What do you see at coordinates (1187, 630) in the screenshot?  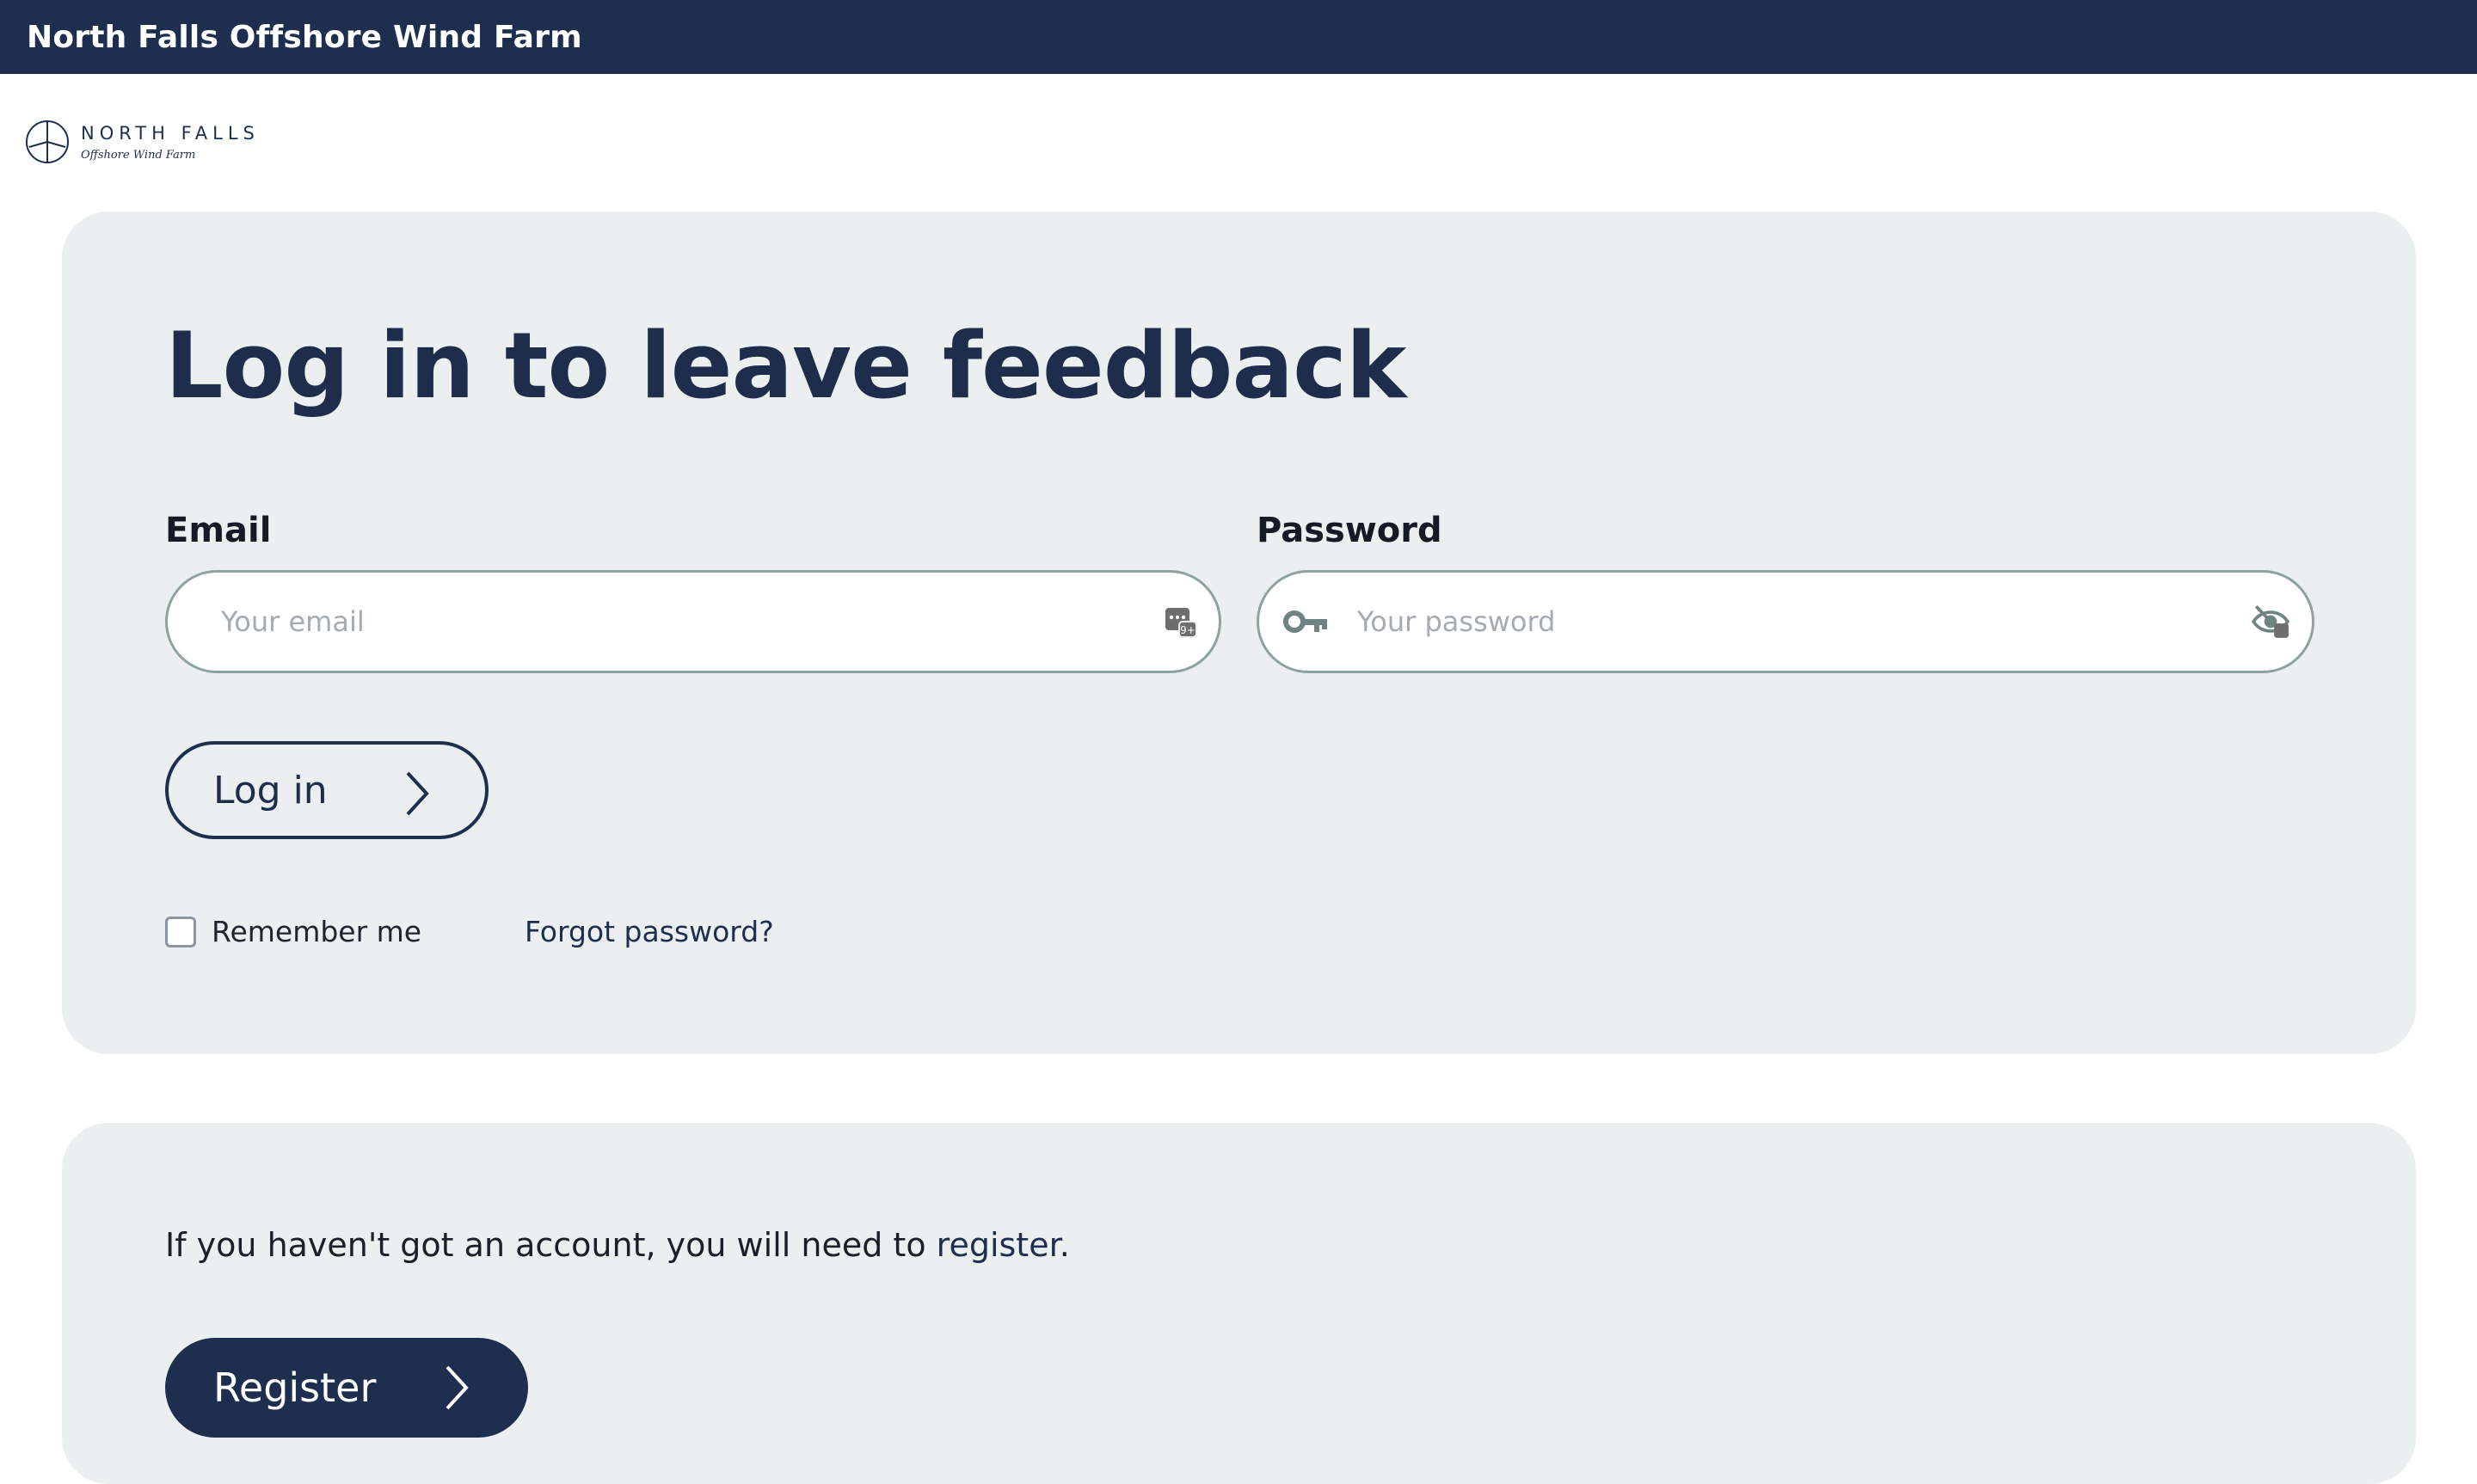 I see `svg-text: 9+` at bounding box center [1187, 630].